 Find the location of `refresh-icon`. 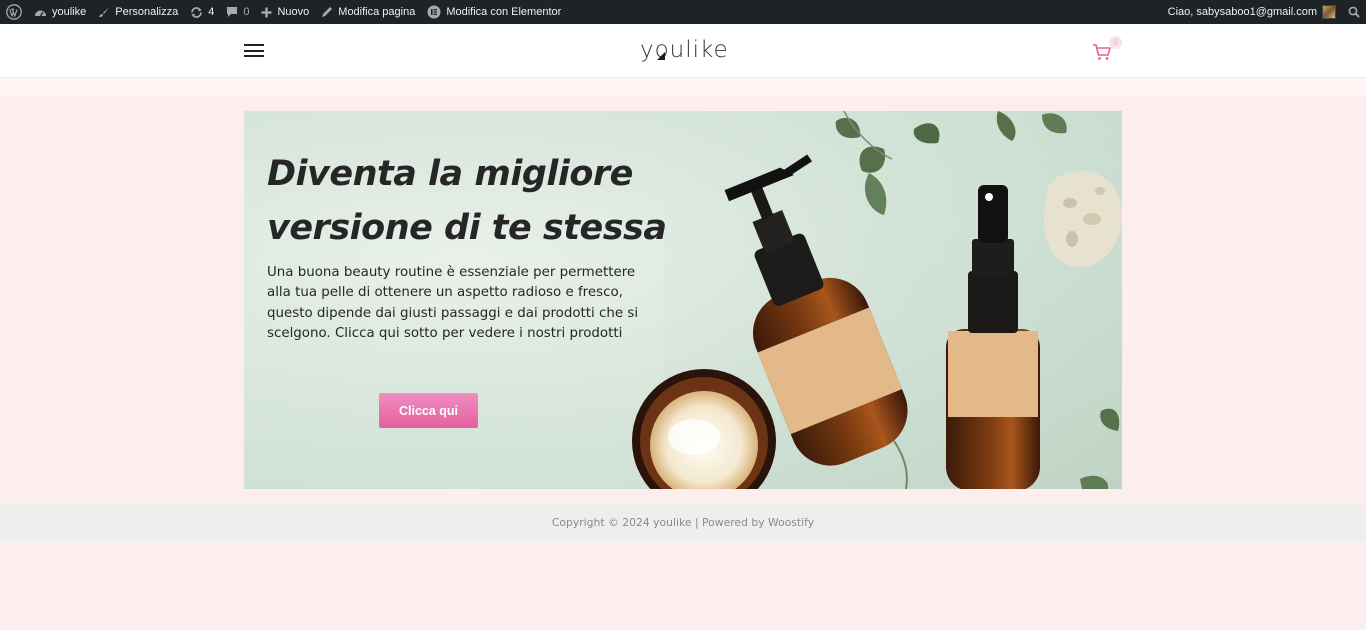

refresh-icon is located at coordinates (197, 12).